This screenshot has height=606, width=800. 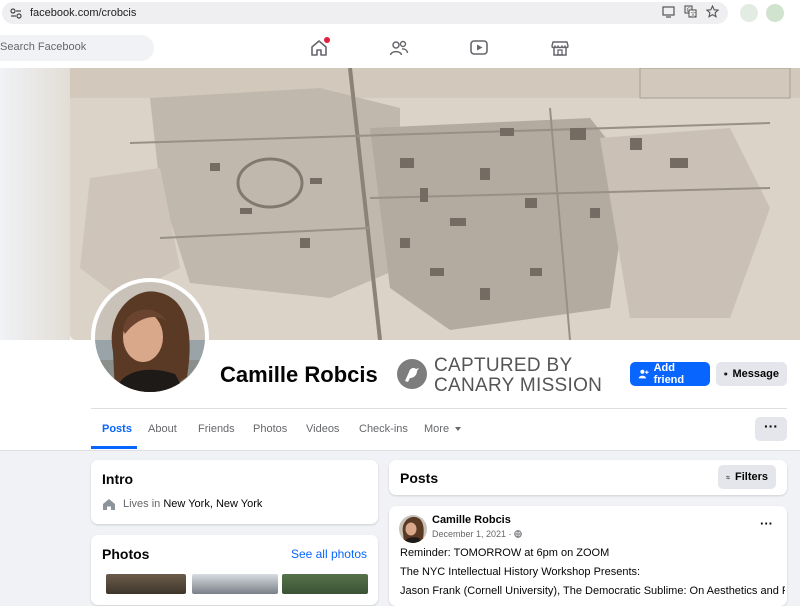 I want to click on tab-more: More, so click(x=443, y=429).